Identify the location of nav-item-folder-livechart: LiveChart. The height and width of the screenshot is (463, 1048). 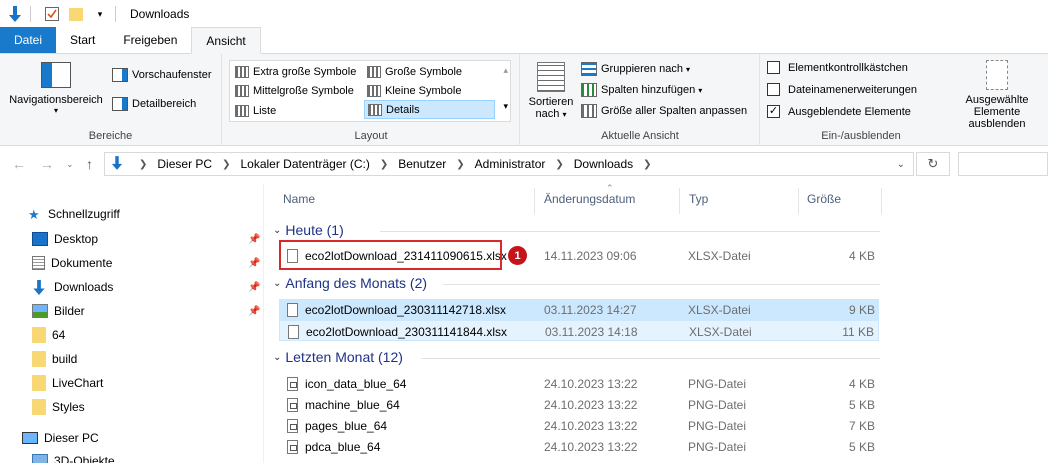
(132, 383).